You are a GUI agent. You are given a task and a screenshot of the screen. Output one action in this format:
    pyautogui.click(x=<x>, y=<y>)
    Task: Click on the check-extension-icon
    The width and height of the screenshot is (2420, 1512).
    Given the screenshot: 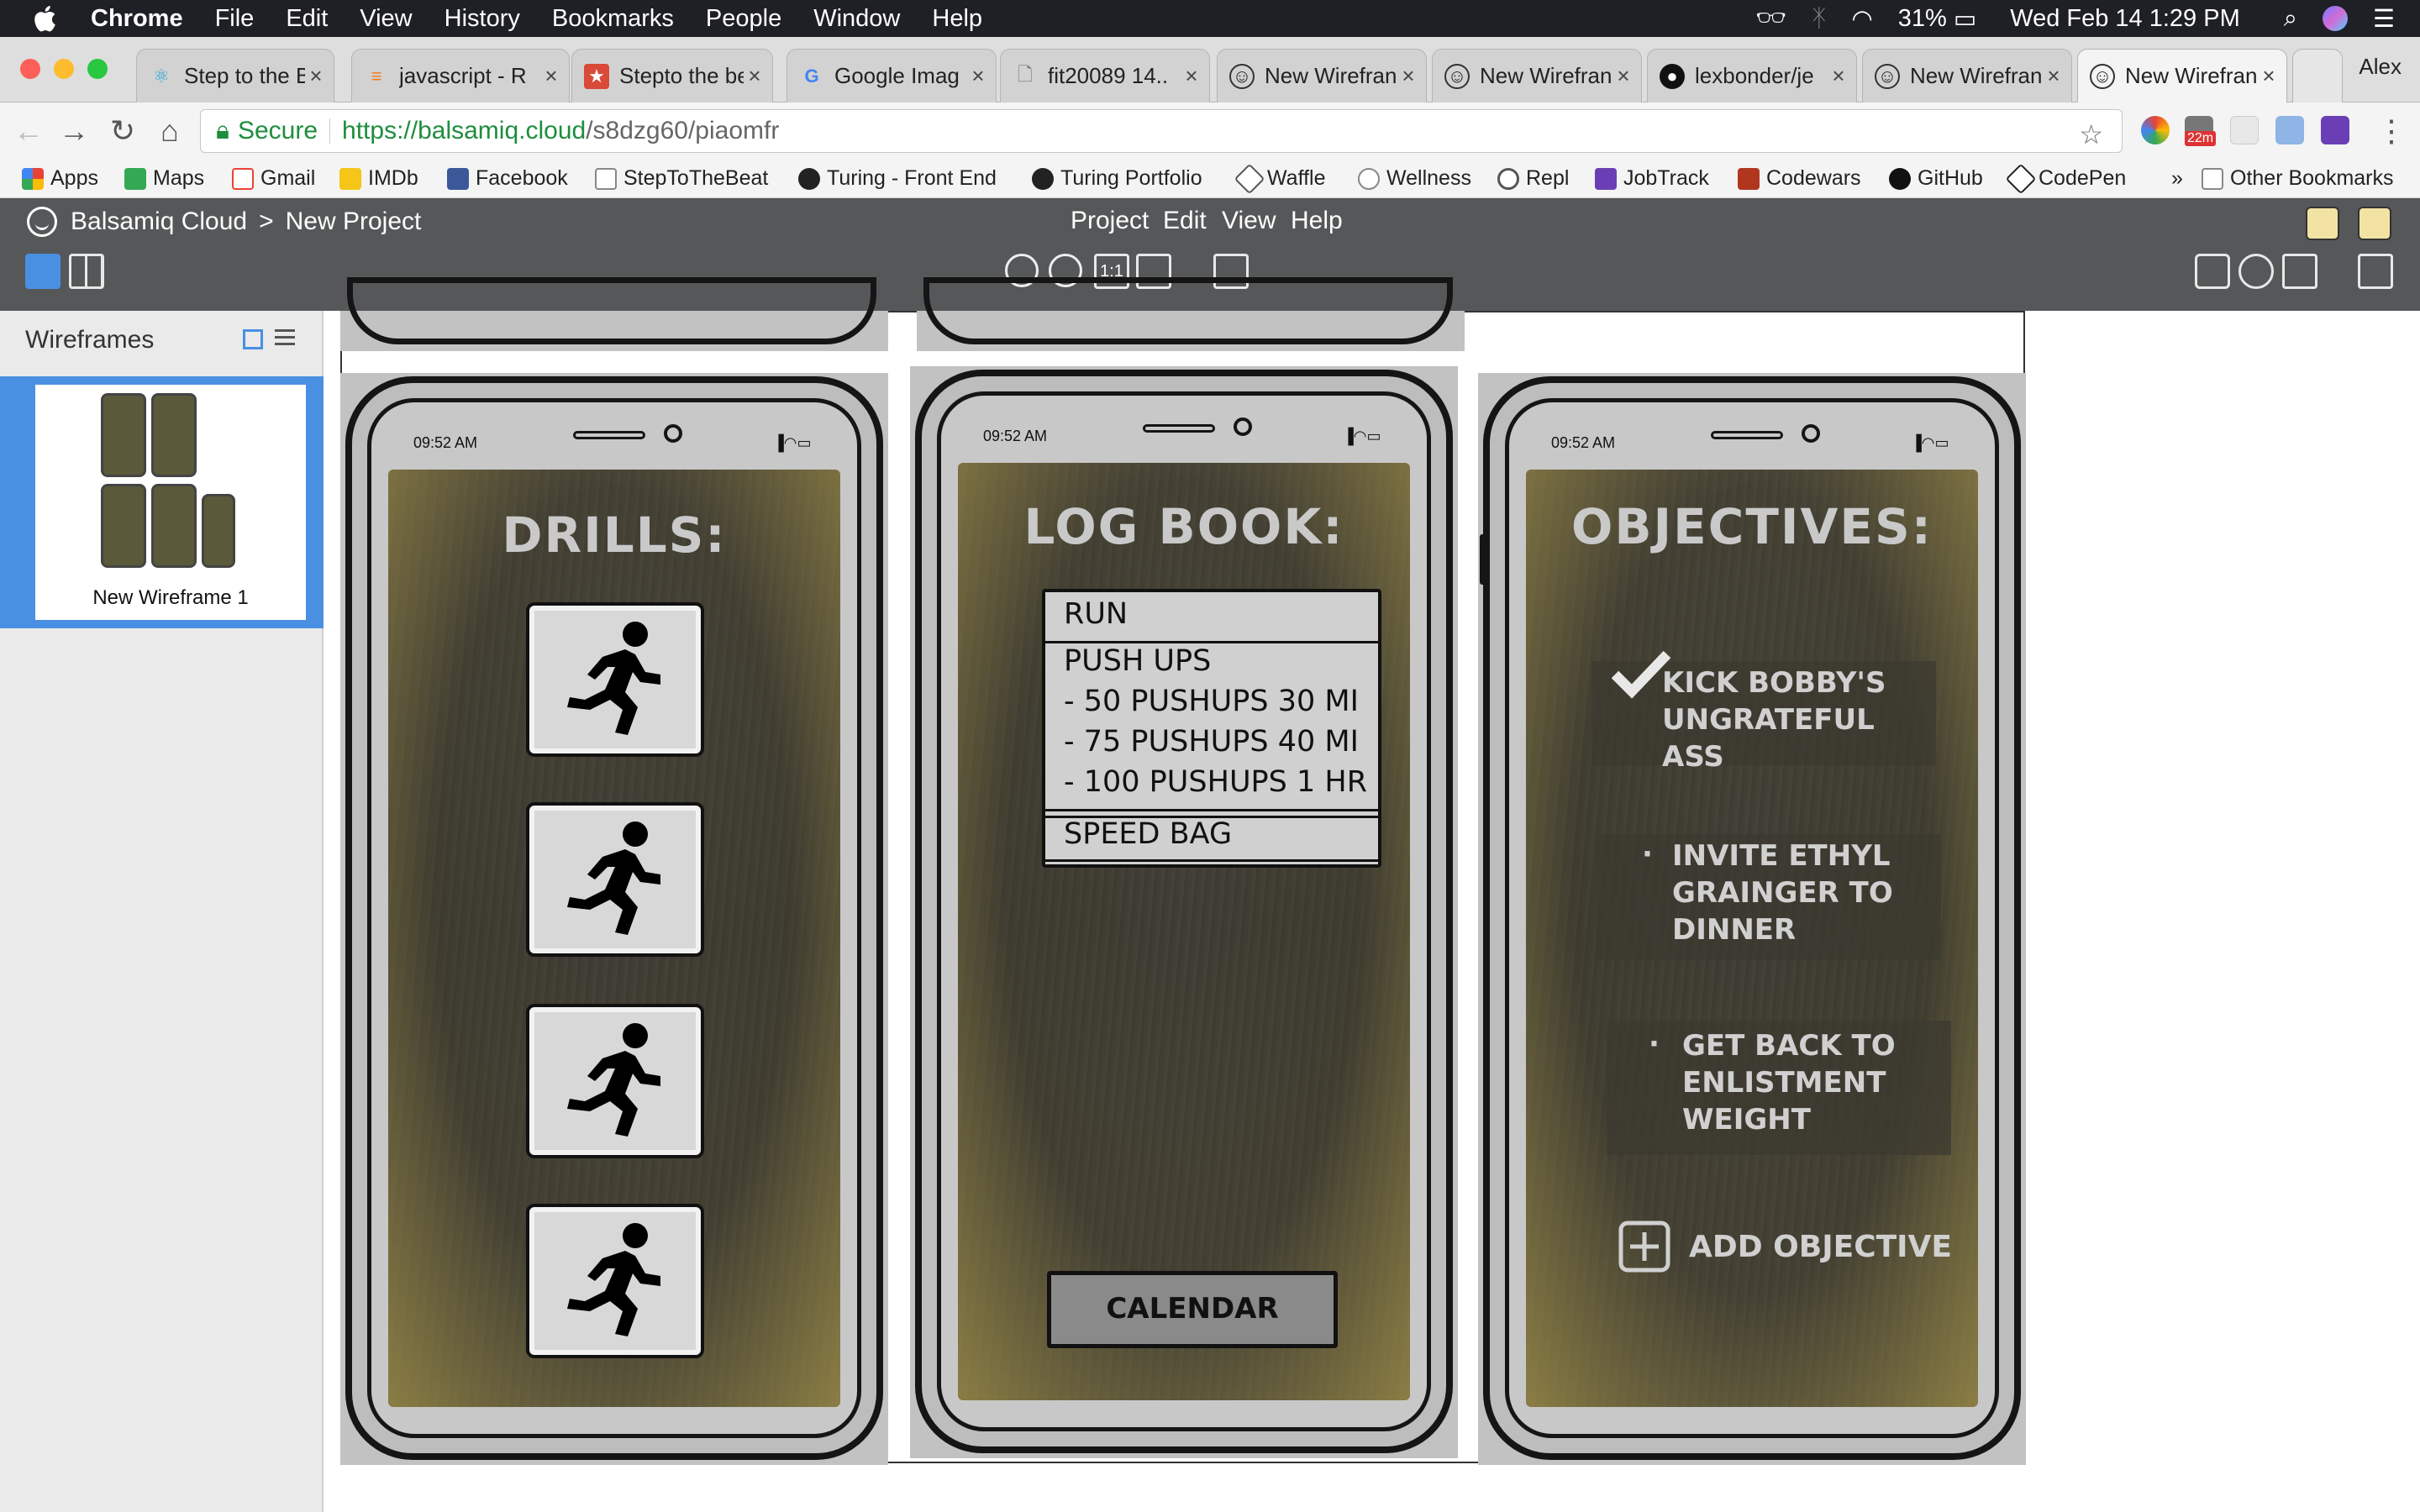 What is the action you would take?
    pyautogui.click(x=2335, y=130)
    